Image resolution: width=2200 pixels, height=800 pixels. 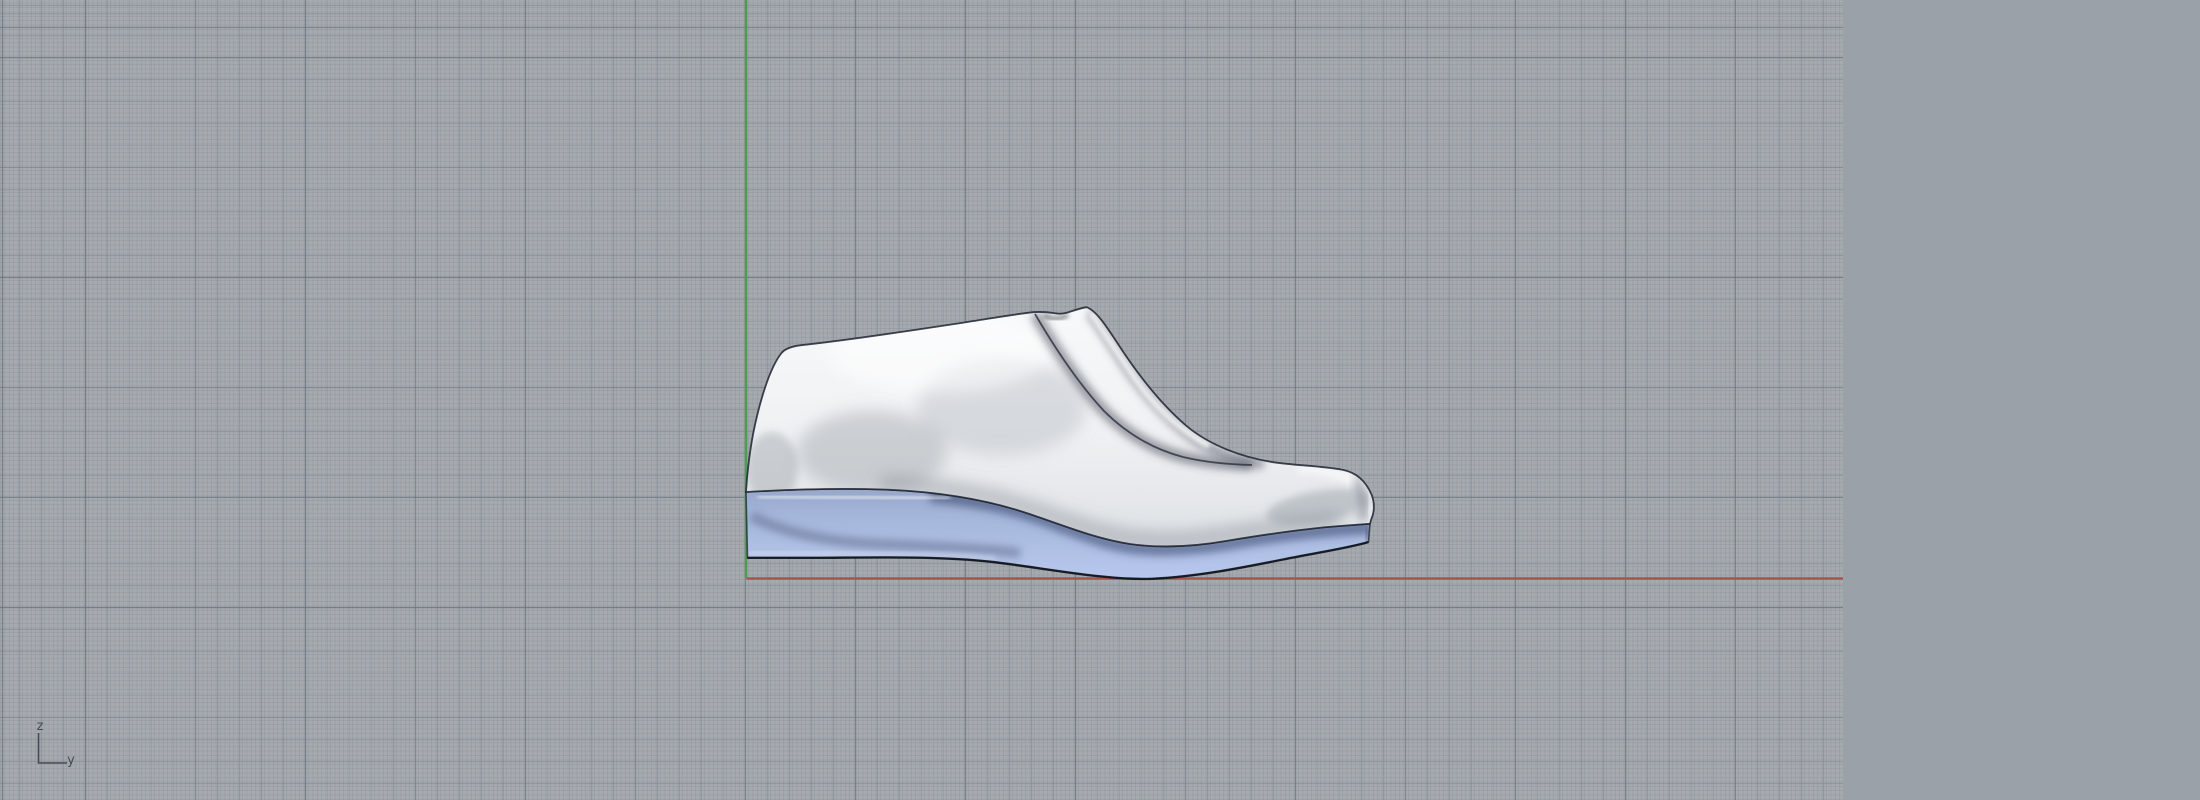 I want to click on axis-gizmo-z-label: z, so click(x=40, y=726).